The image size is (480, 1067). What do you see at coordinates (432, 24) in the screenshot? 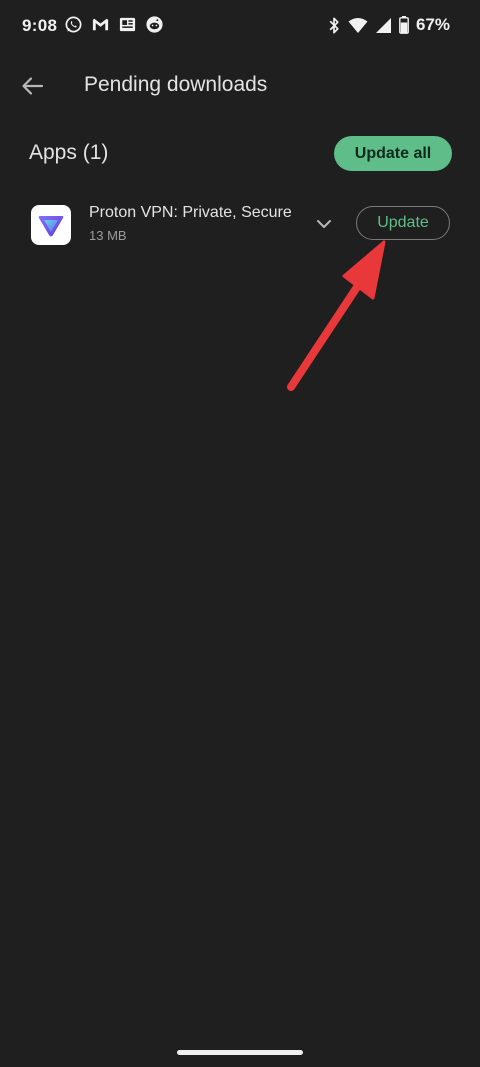
I see `battery-percent: 67%` at bounding box center [432, 24].